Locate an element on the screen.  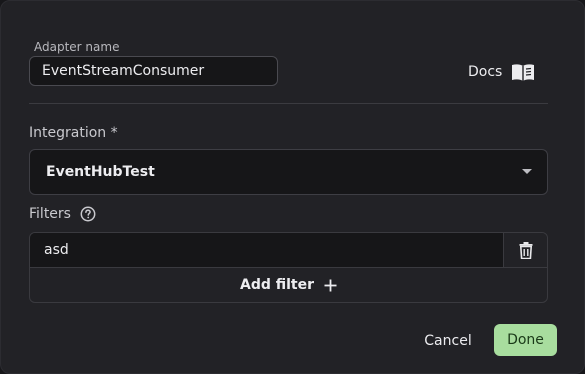
add-filter-button: Add filter is located at coordinates (288, 285).